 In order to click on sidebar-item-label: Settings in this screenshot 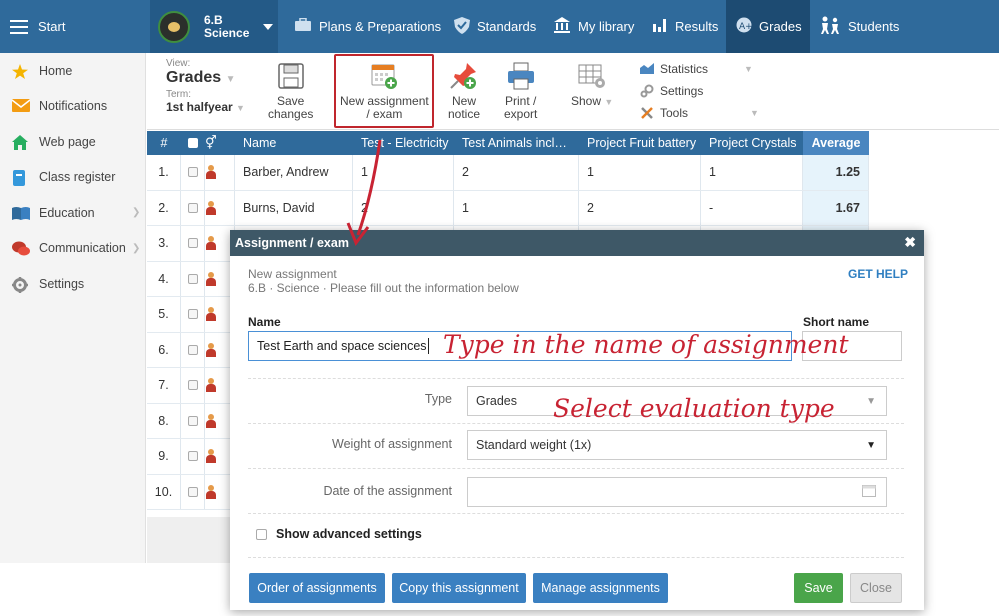, I will do `click(62, 283)`.